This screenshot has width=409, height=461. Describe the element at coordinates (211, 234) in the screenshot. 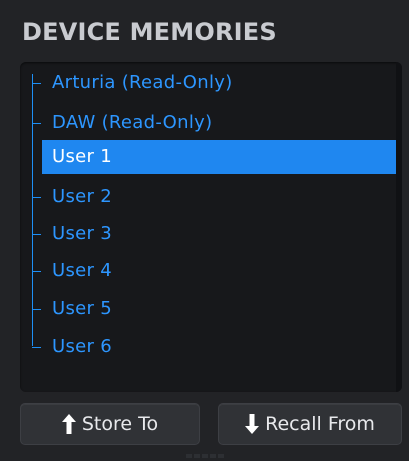

I see `memory-item-user-3: User 3` at that location.